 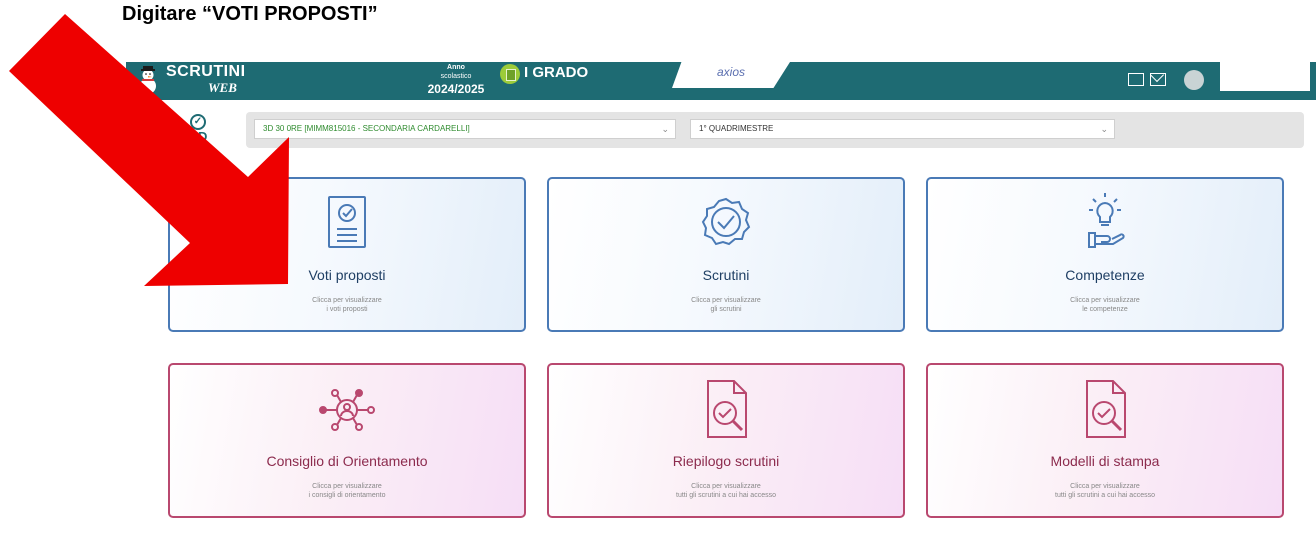 What do you see at coordinates (347, 222) in the screenshot?
I see `document-check-icon` at bounding box center [347, 222].